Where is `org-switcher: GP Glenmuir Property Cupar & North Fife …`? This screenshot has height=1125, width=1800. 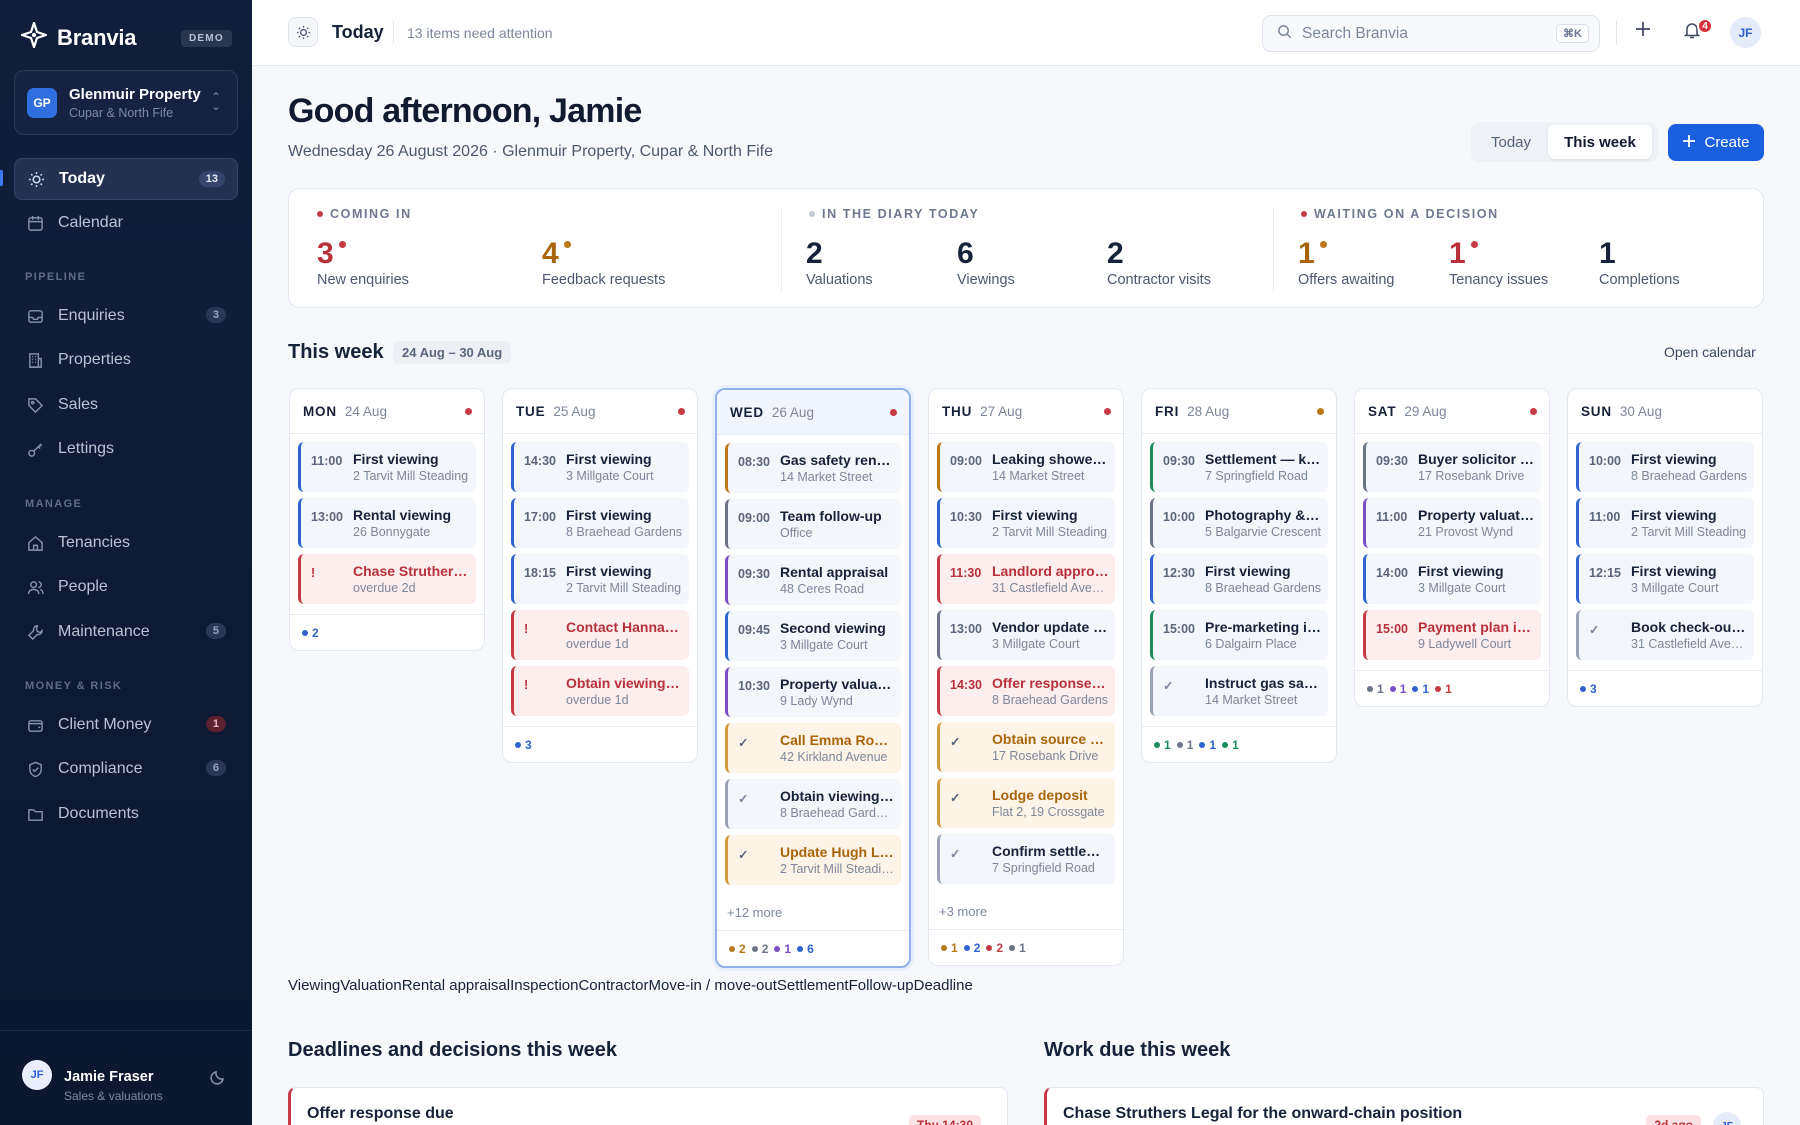 org-switcher: GP Glenmuir Property Cupar & North Fife … is located at coordinates (126, 102).